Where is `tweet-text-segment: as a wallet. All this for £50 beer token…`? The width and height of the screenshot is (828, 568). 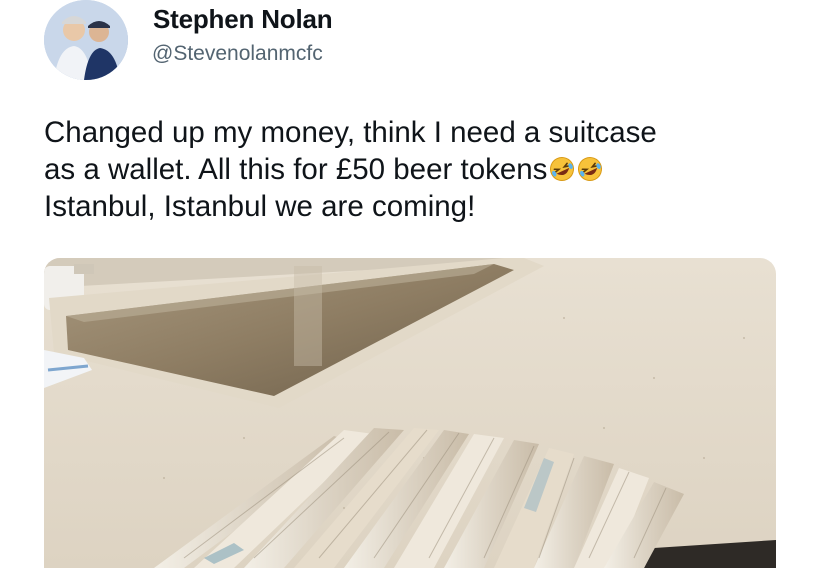
tweet-text-segment: as a wallet. All this for £50 beer token… is located at coordinates (296, 169).